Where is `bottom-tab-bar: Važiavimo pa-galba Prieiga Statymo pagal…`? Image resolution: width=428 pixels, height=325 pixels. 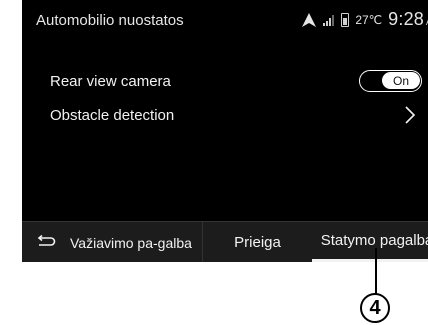
bottom-tab-bar: Važiavimo pa-galba Prieiga Statymo pagal… is located at coordinates (225, 241).